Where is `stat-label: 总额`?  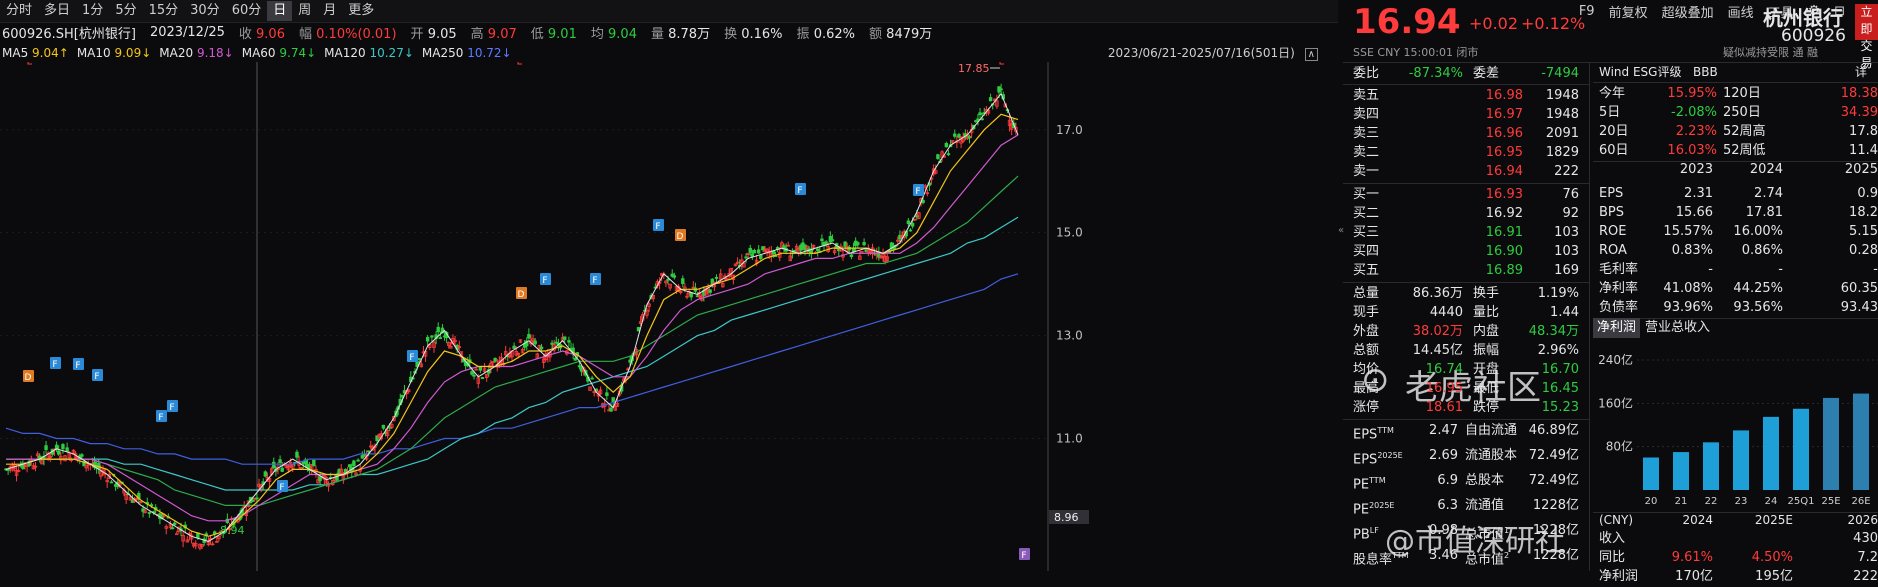
stat-label: 总额 is located at coordinates (1366, 350).